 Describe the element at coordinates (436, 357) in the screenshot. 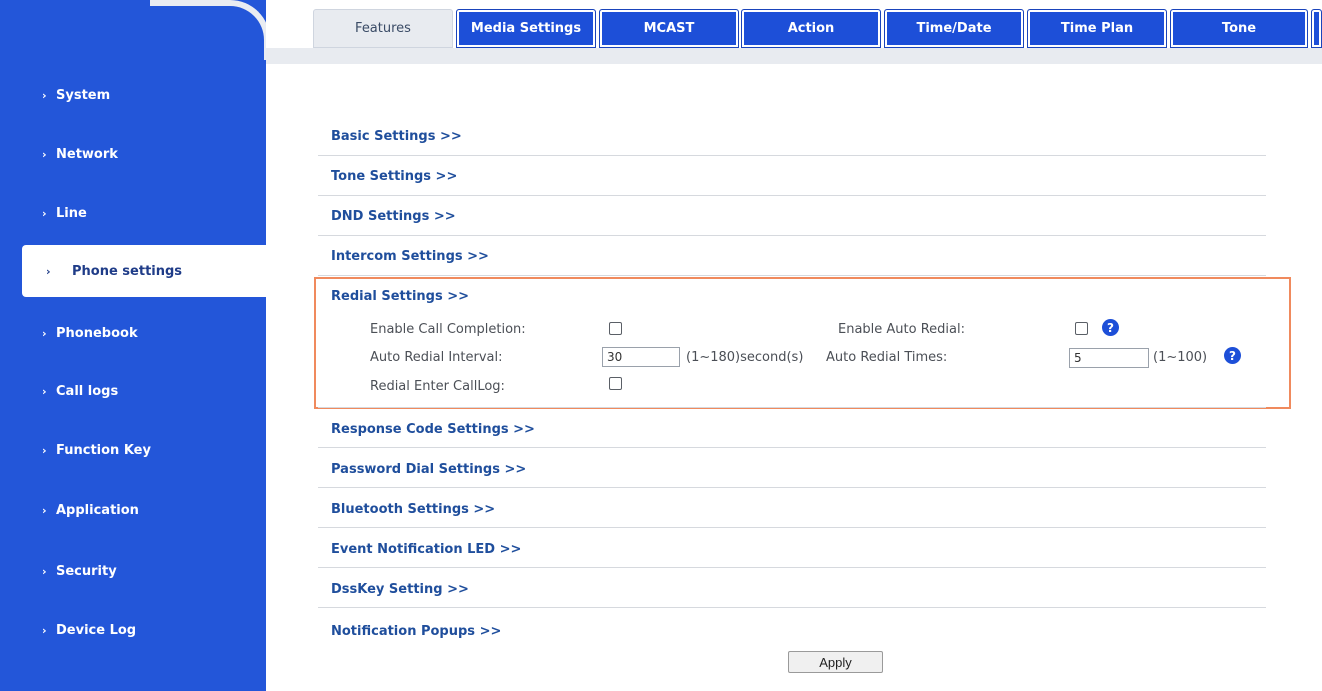

I see `auto-redial-interval-label: Auto Redial Interval:` at that location.